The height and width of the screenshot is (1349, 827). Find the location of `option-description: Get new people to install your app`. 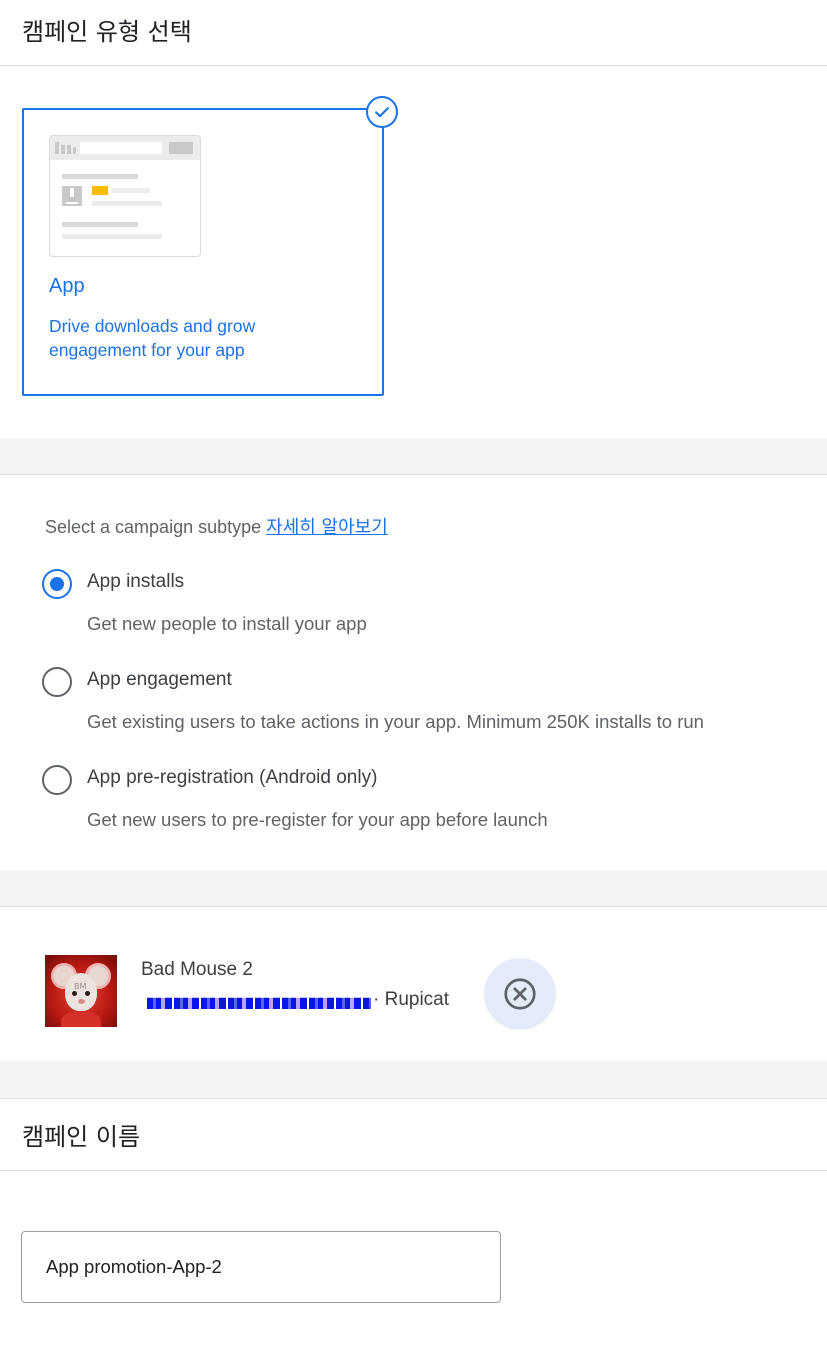

option-description: Get new people to install your app is located at coordinates (227, 623).